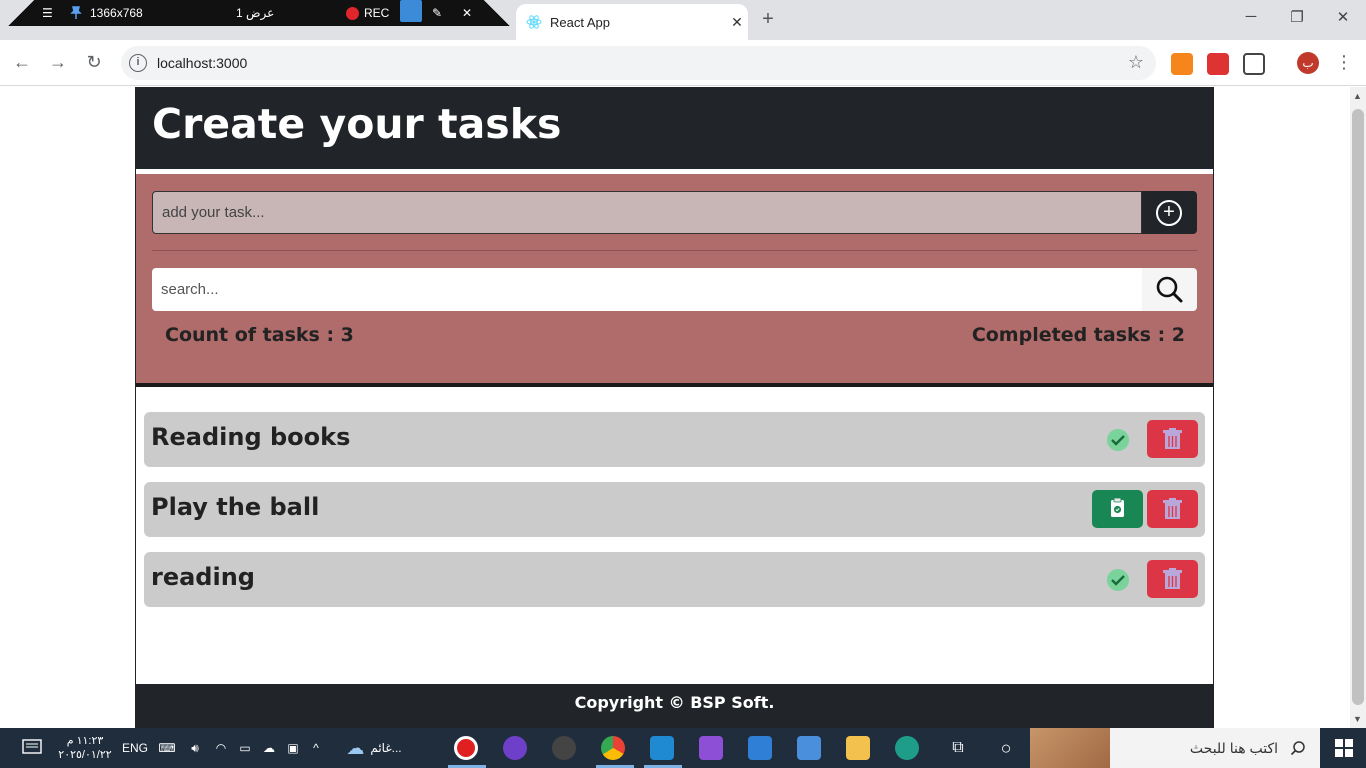 This screenshot has width=1366, height=768. I want to click on task-name: Play the ball, so click(235, 507).